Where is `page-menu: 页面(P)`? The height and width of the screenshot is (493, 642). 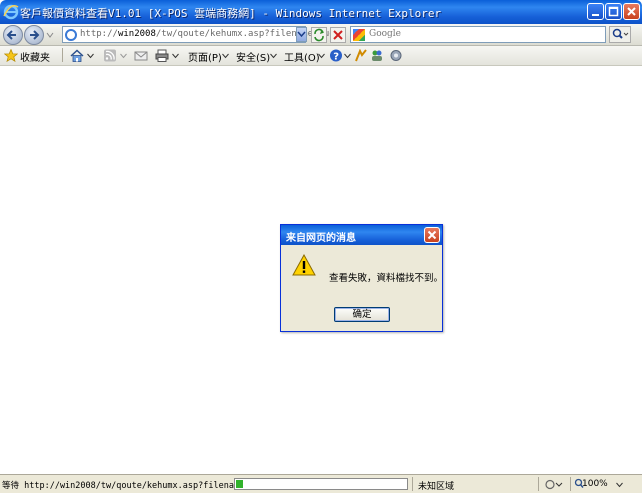 page-menu: 页面(P) is located at coordinates (205, 56).